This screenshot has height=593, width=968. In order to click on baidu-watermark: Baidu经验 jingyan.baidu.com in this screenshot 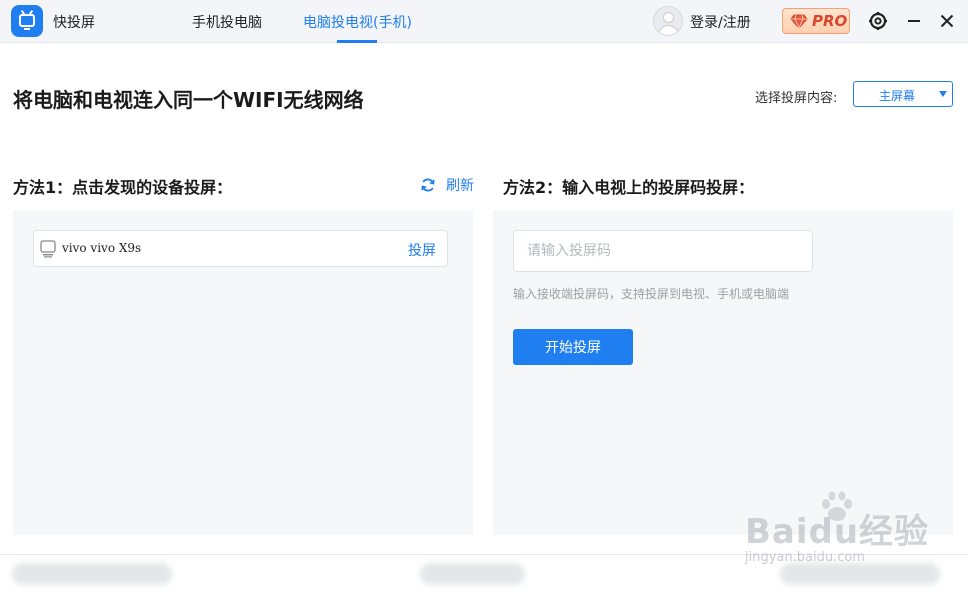, I will do `click(850, 532)`.